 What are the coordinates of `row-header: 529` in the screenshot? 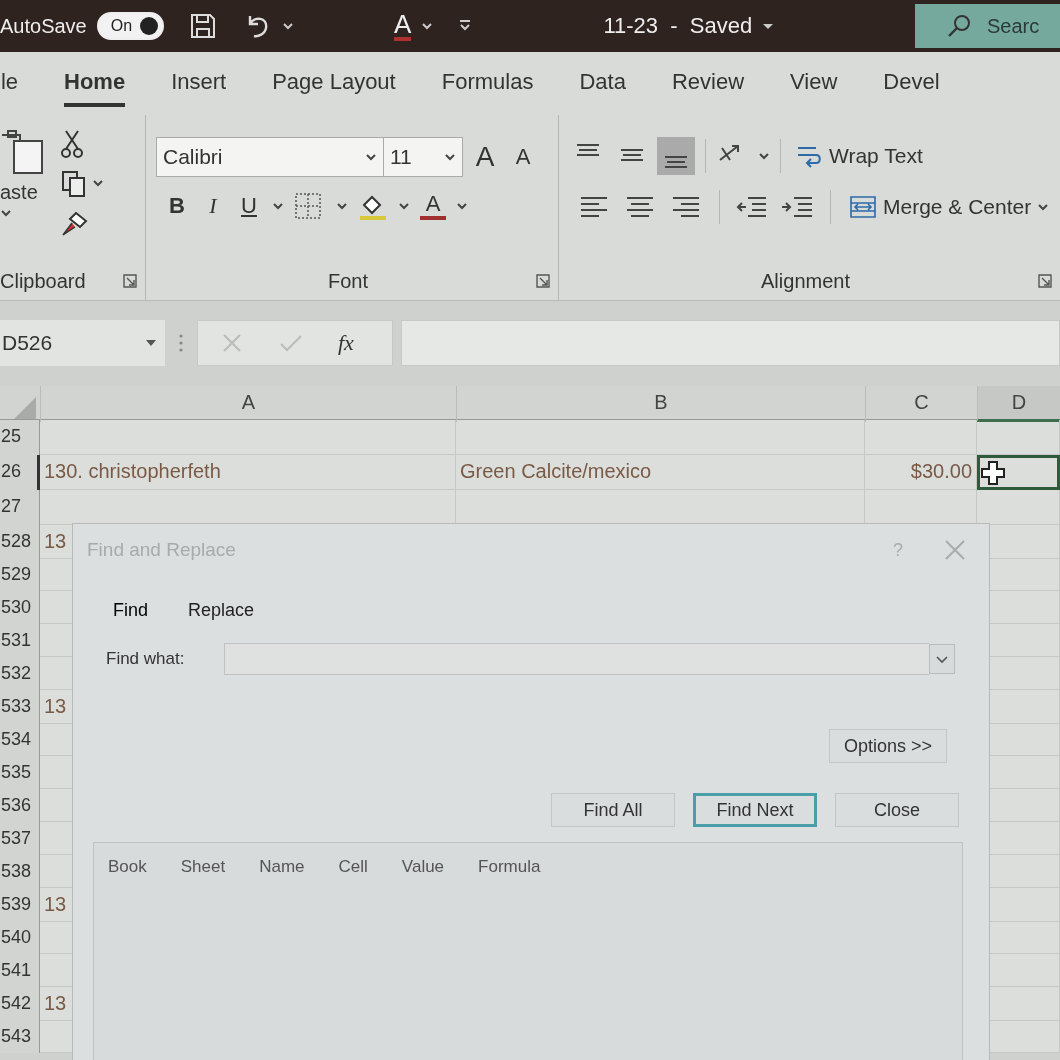 It's located at (20, 574).